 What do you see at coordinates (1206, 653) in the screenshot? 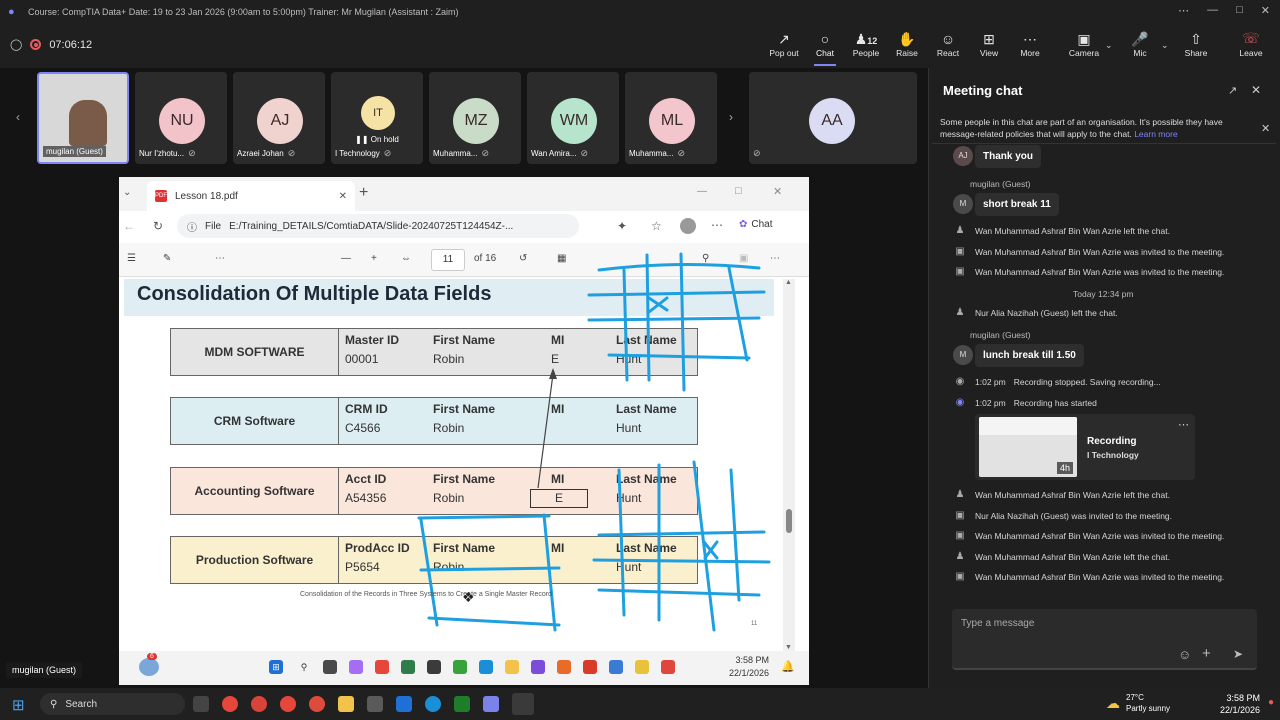
I see `add-attachment-icon: +` at bounding box center [1206, 653].